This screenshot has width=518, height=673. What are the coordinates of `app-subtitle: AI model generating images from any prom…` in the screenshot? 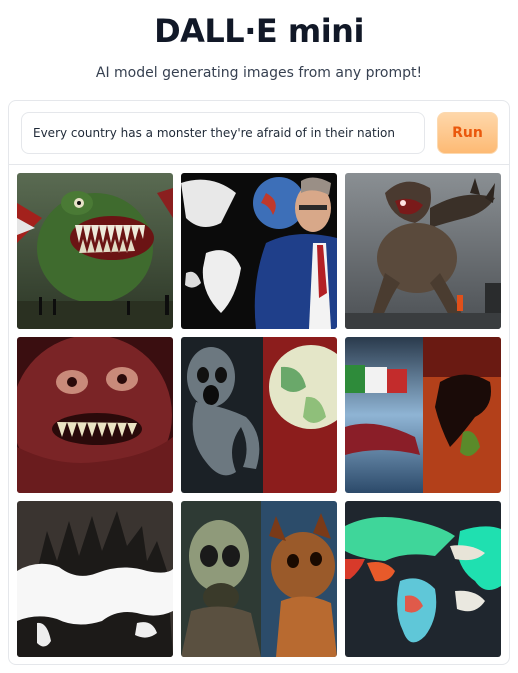 It's located at (259, 73).